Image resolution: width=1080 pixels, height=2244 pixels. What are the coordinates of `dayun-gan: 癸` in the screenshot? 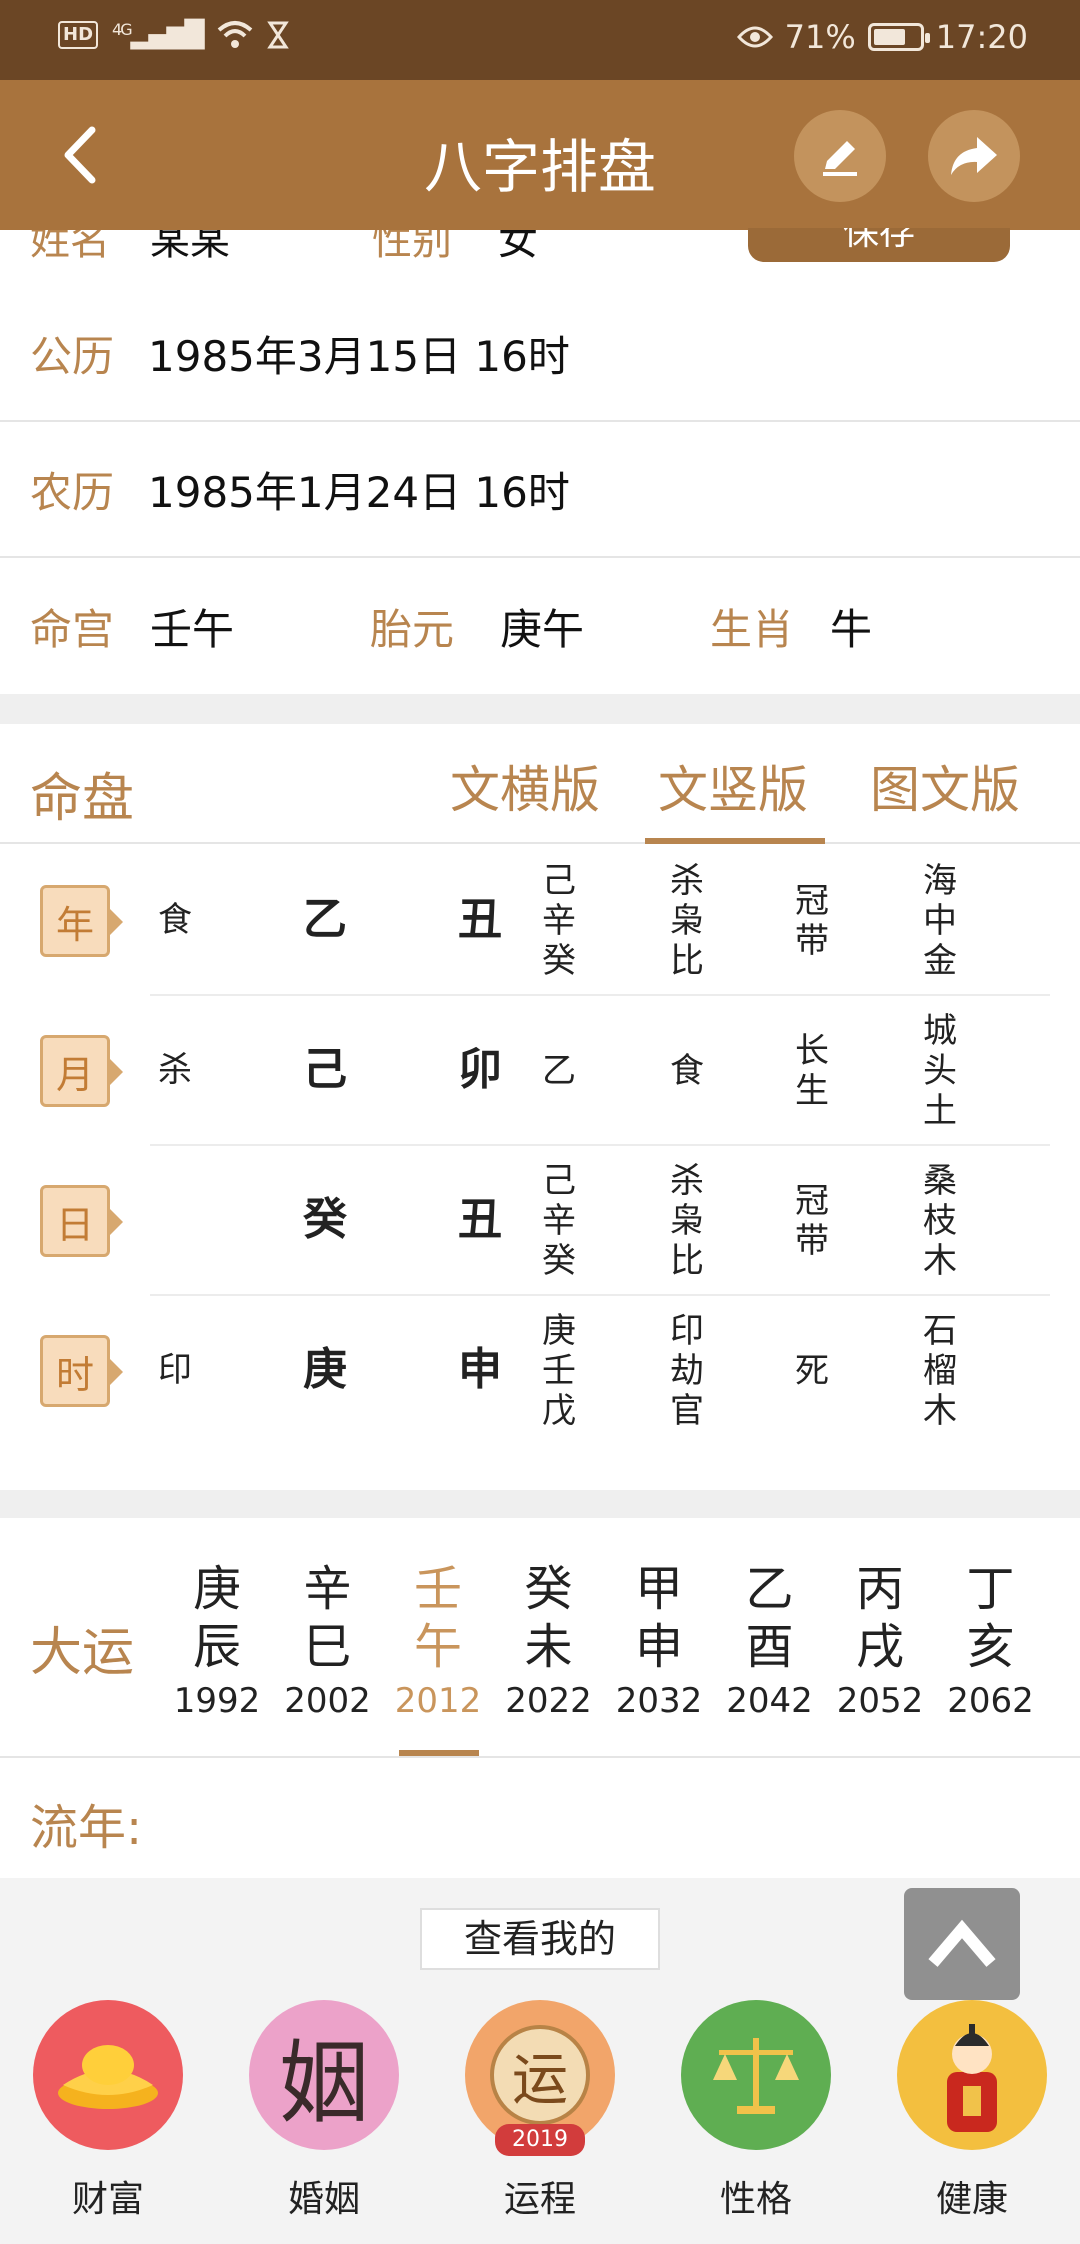 It's located at (548, 1589).